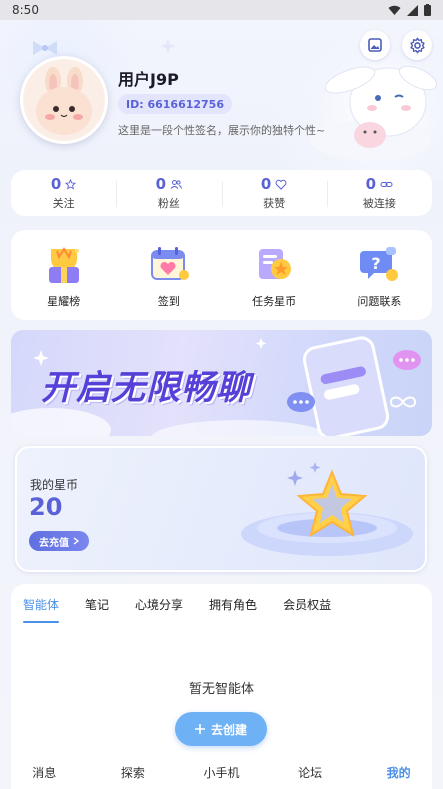 This screenshot has width=443, height=789. I want to click on feature-shortcuts: 星耀榜 签到 任务星币 ? 问题联系, so click(221, 275).